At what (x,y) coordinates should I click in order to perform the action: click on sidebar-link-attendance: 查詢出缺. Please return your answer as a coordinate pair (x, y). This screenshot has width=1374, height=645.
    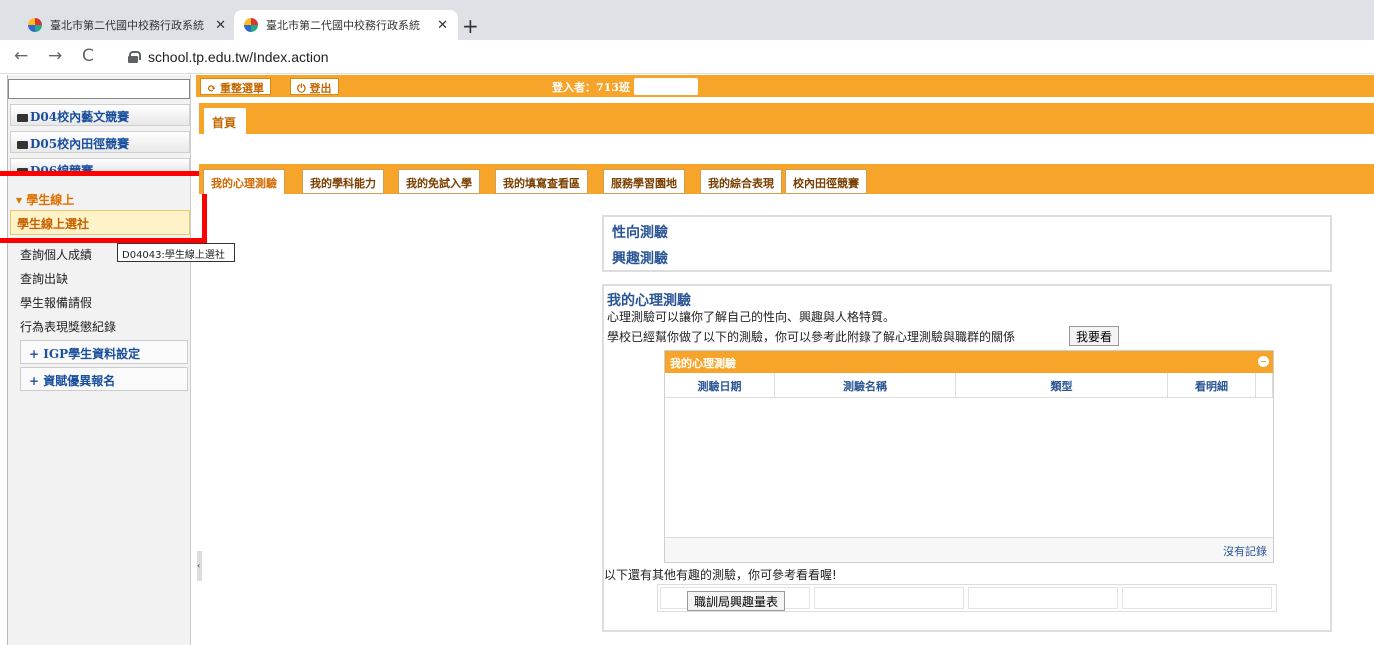
    Looking at the image, I should click on (44, 278).